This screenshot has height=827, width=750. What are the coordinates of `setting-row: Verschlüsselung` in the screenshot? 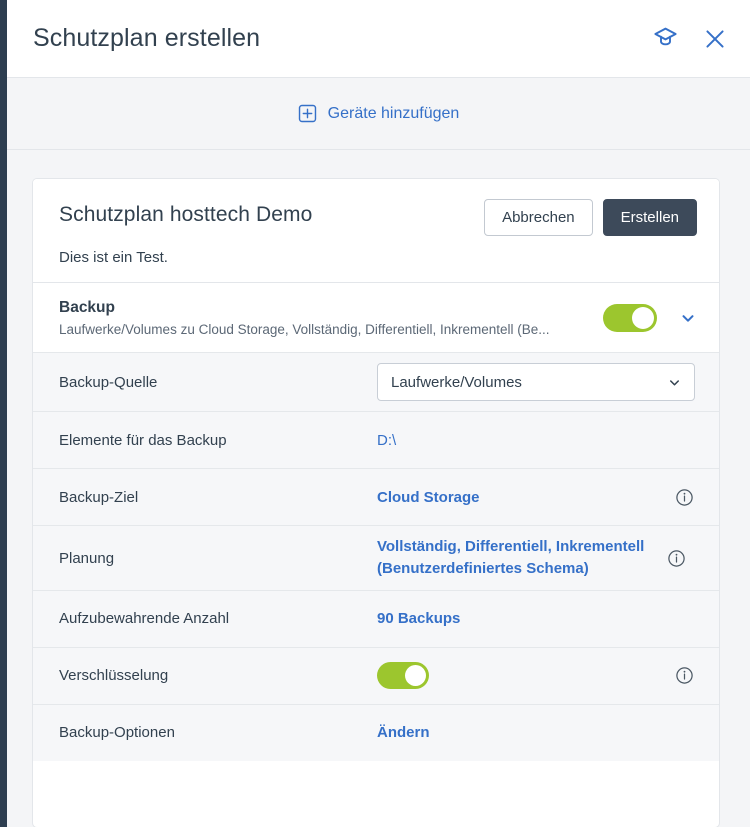 It's located at (376, 675).